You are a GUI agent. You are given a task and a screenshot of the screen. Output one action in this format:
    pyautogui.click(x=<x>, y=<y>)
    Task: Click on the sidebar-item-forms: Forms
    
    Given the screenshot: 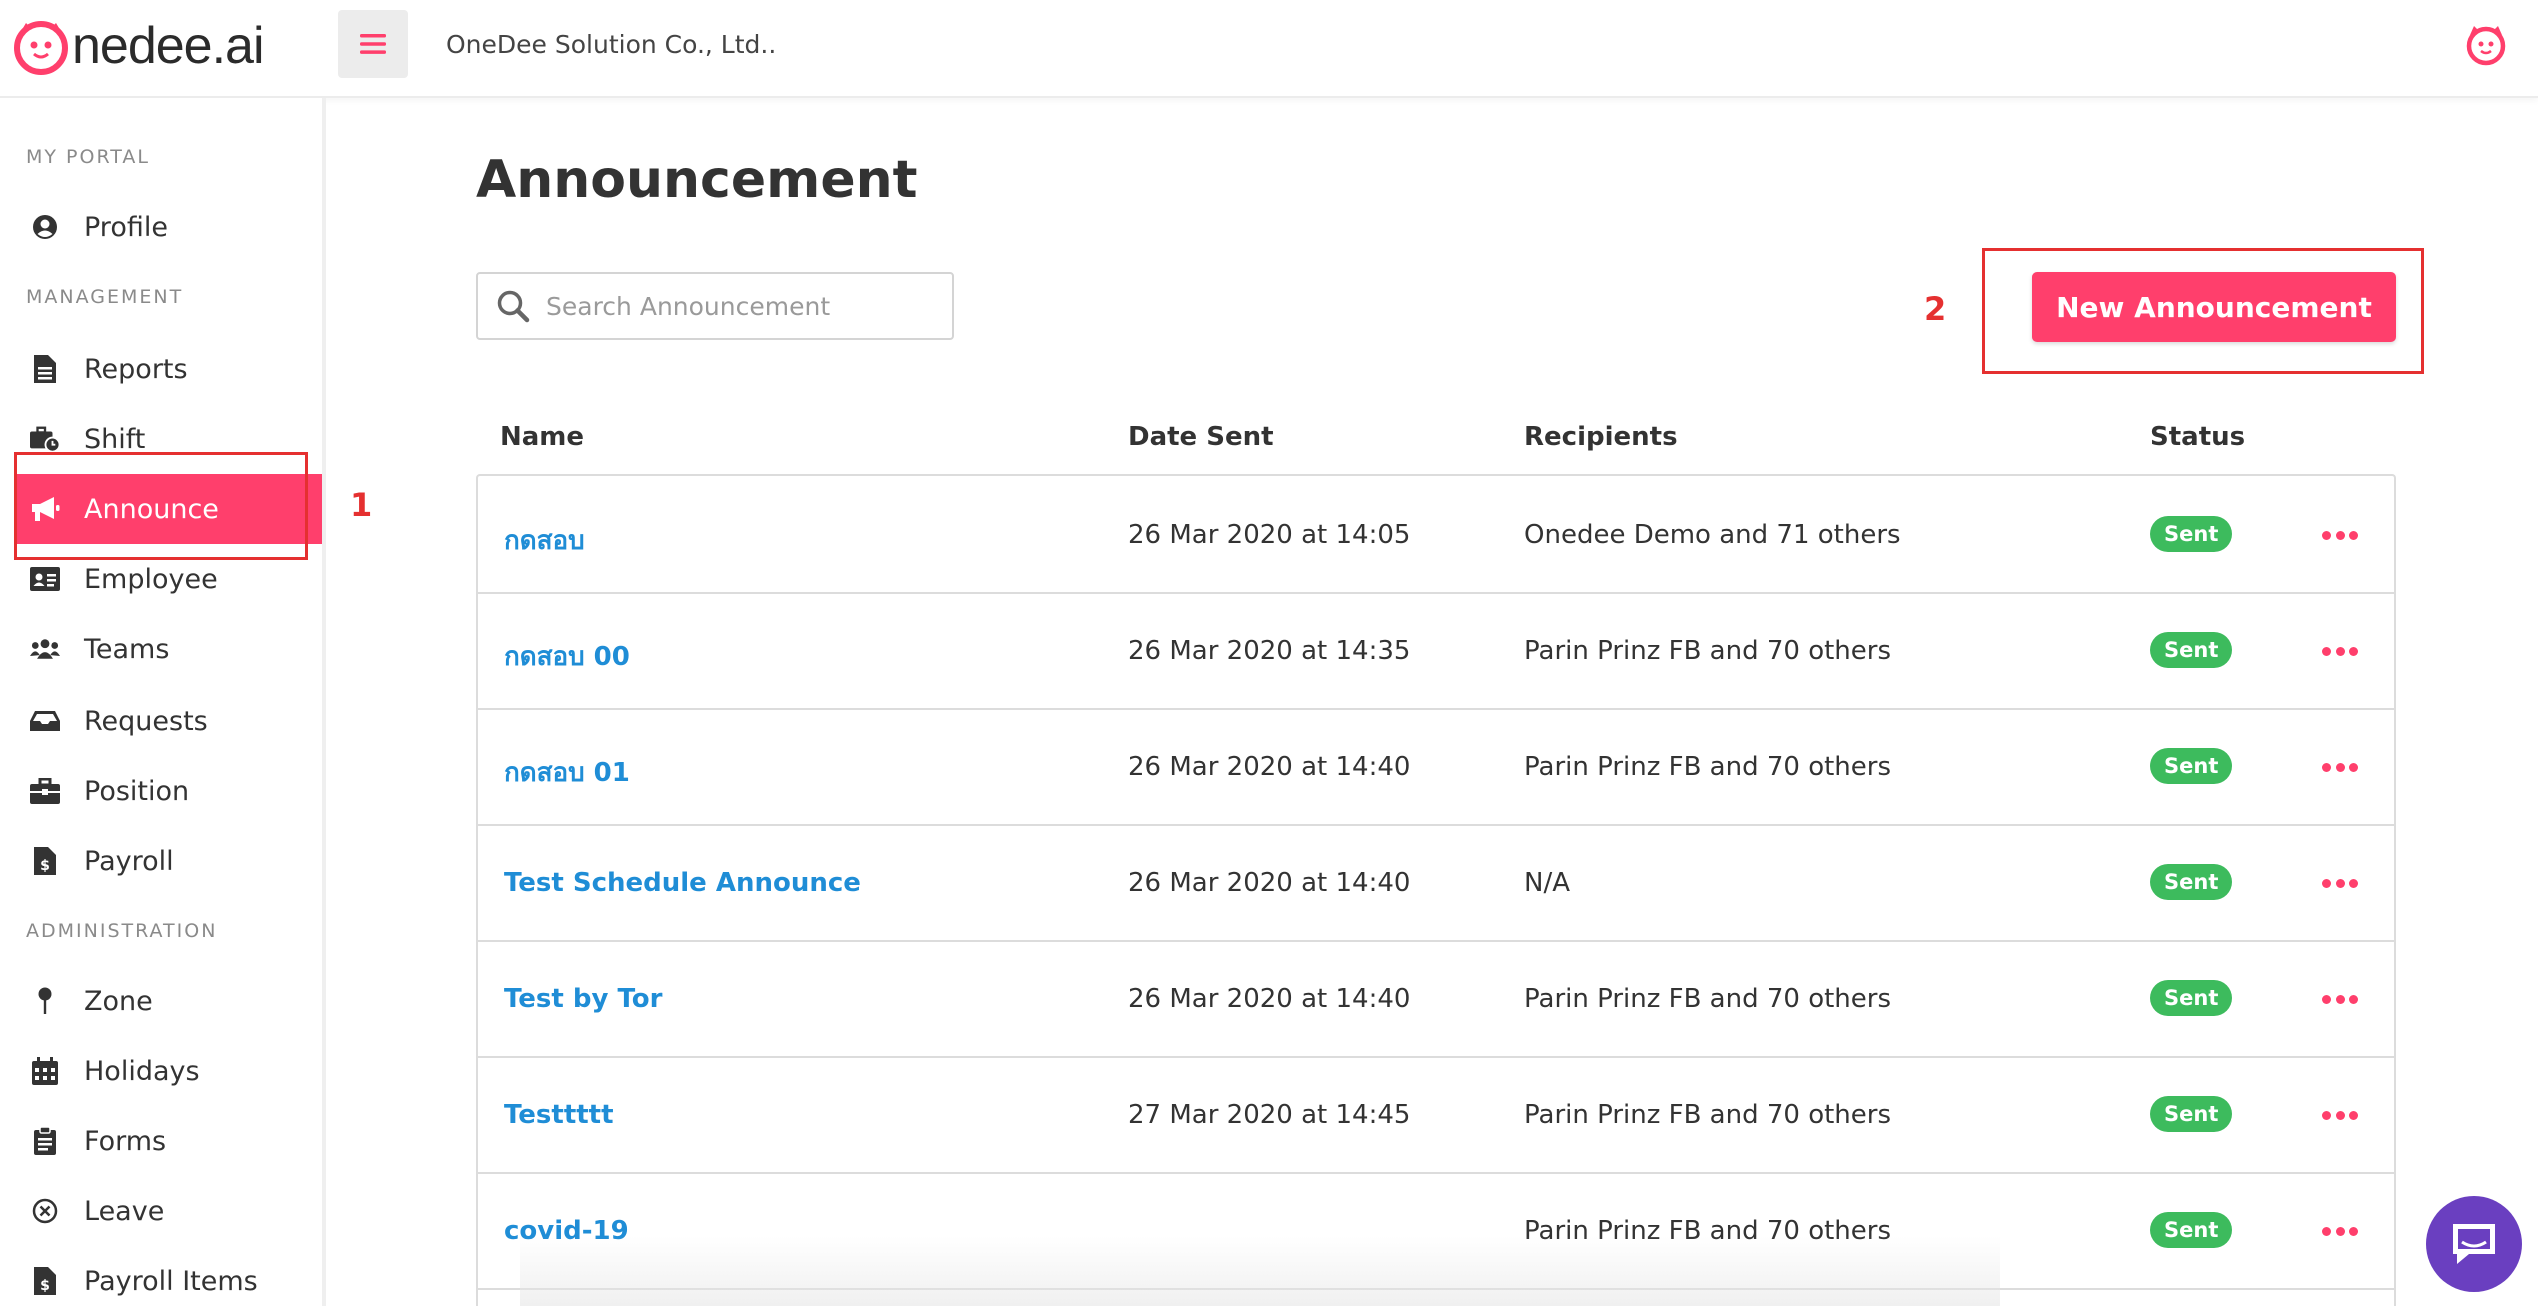 What is the action you would take?
    pyautogui.click(x=168, y=1141)
    